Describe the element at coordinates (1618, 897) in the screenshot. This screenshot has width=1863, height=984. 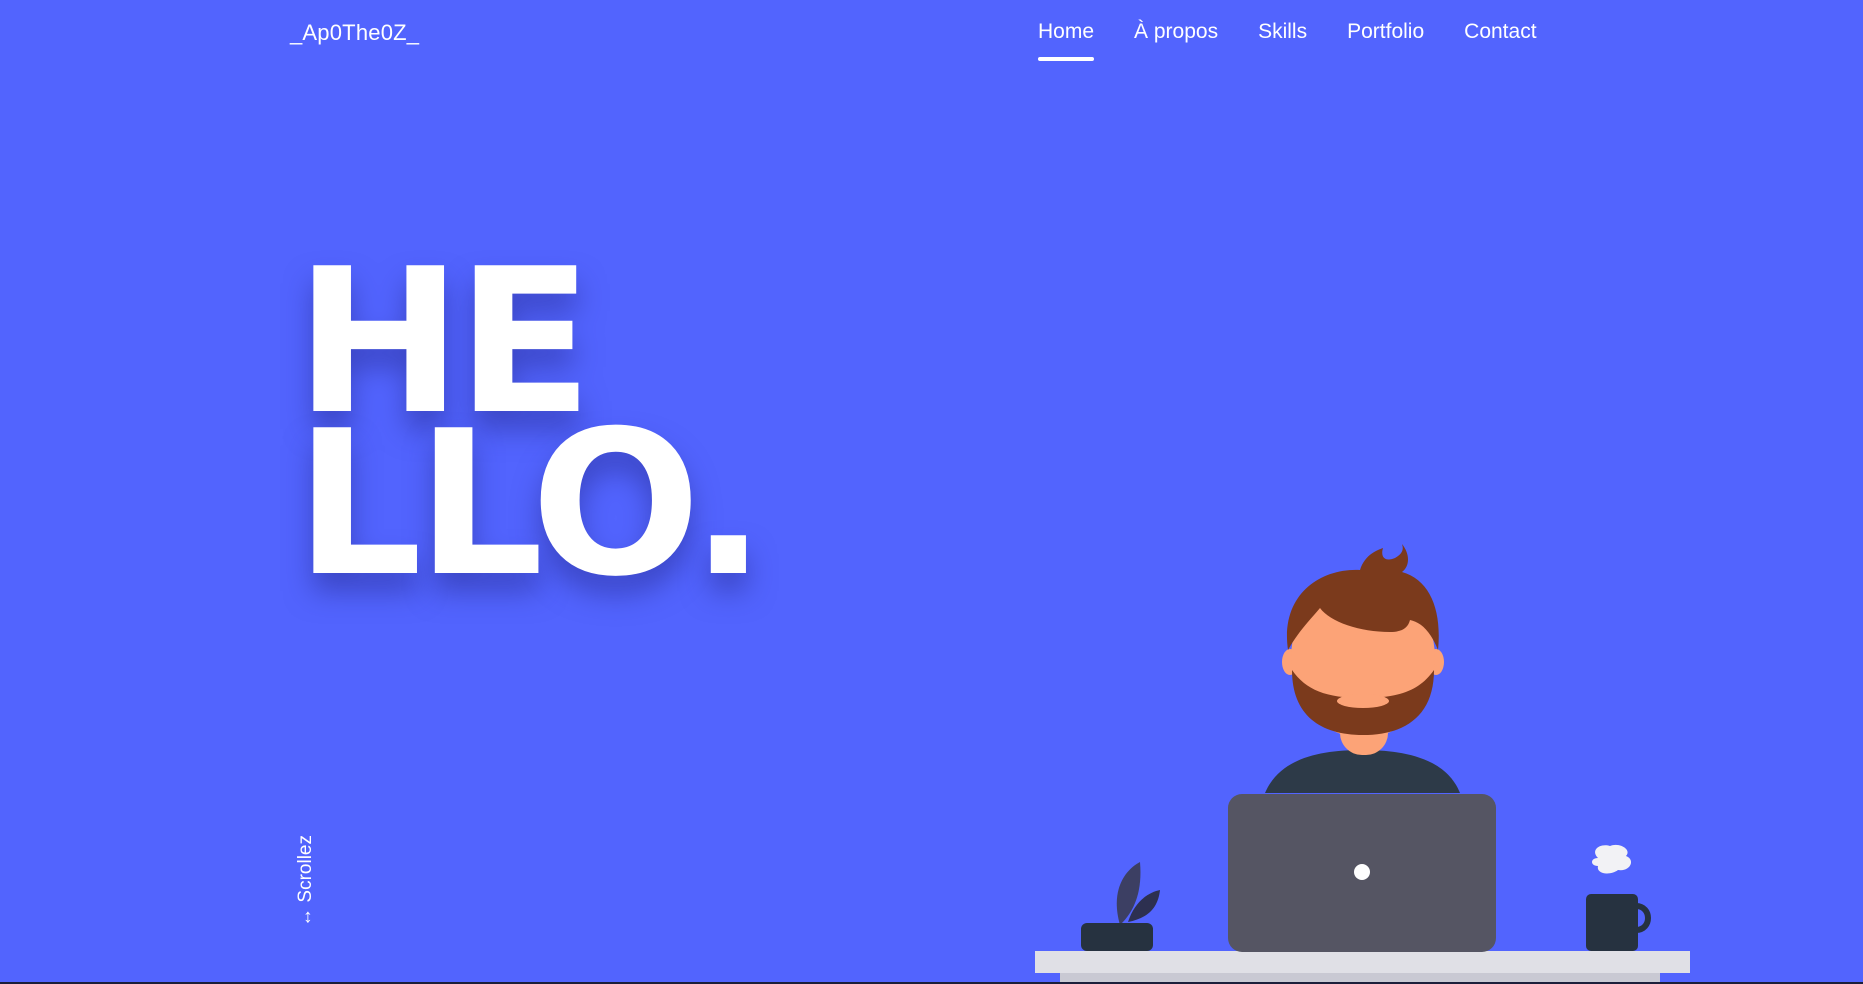
I see `coffee-mug-icon` at that location.